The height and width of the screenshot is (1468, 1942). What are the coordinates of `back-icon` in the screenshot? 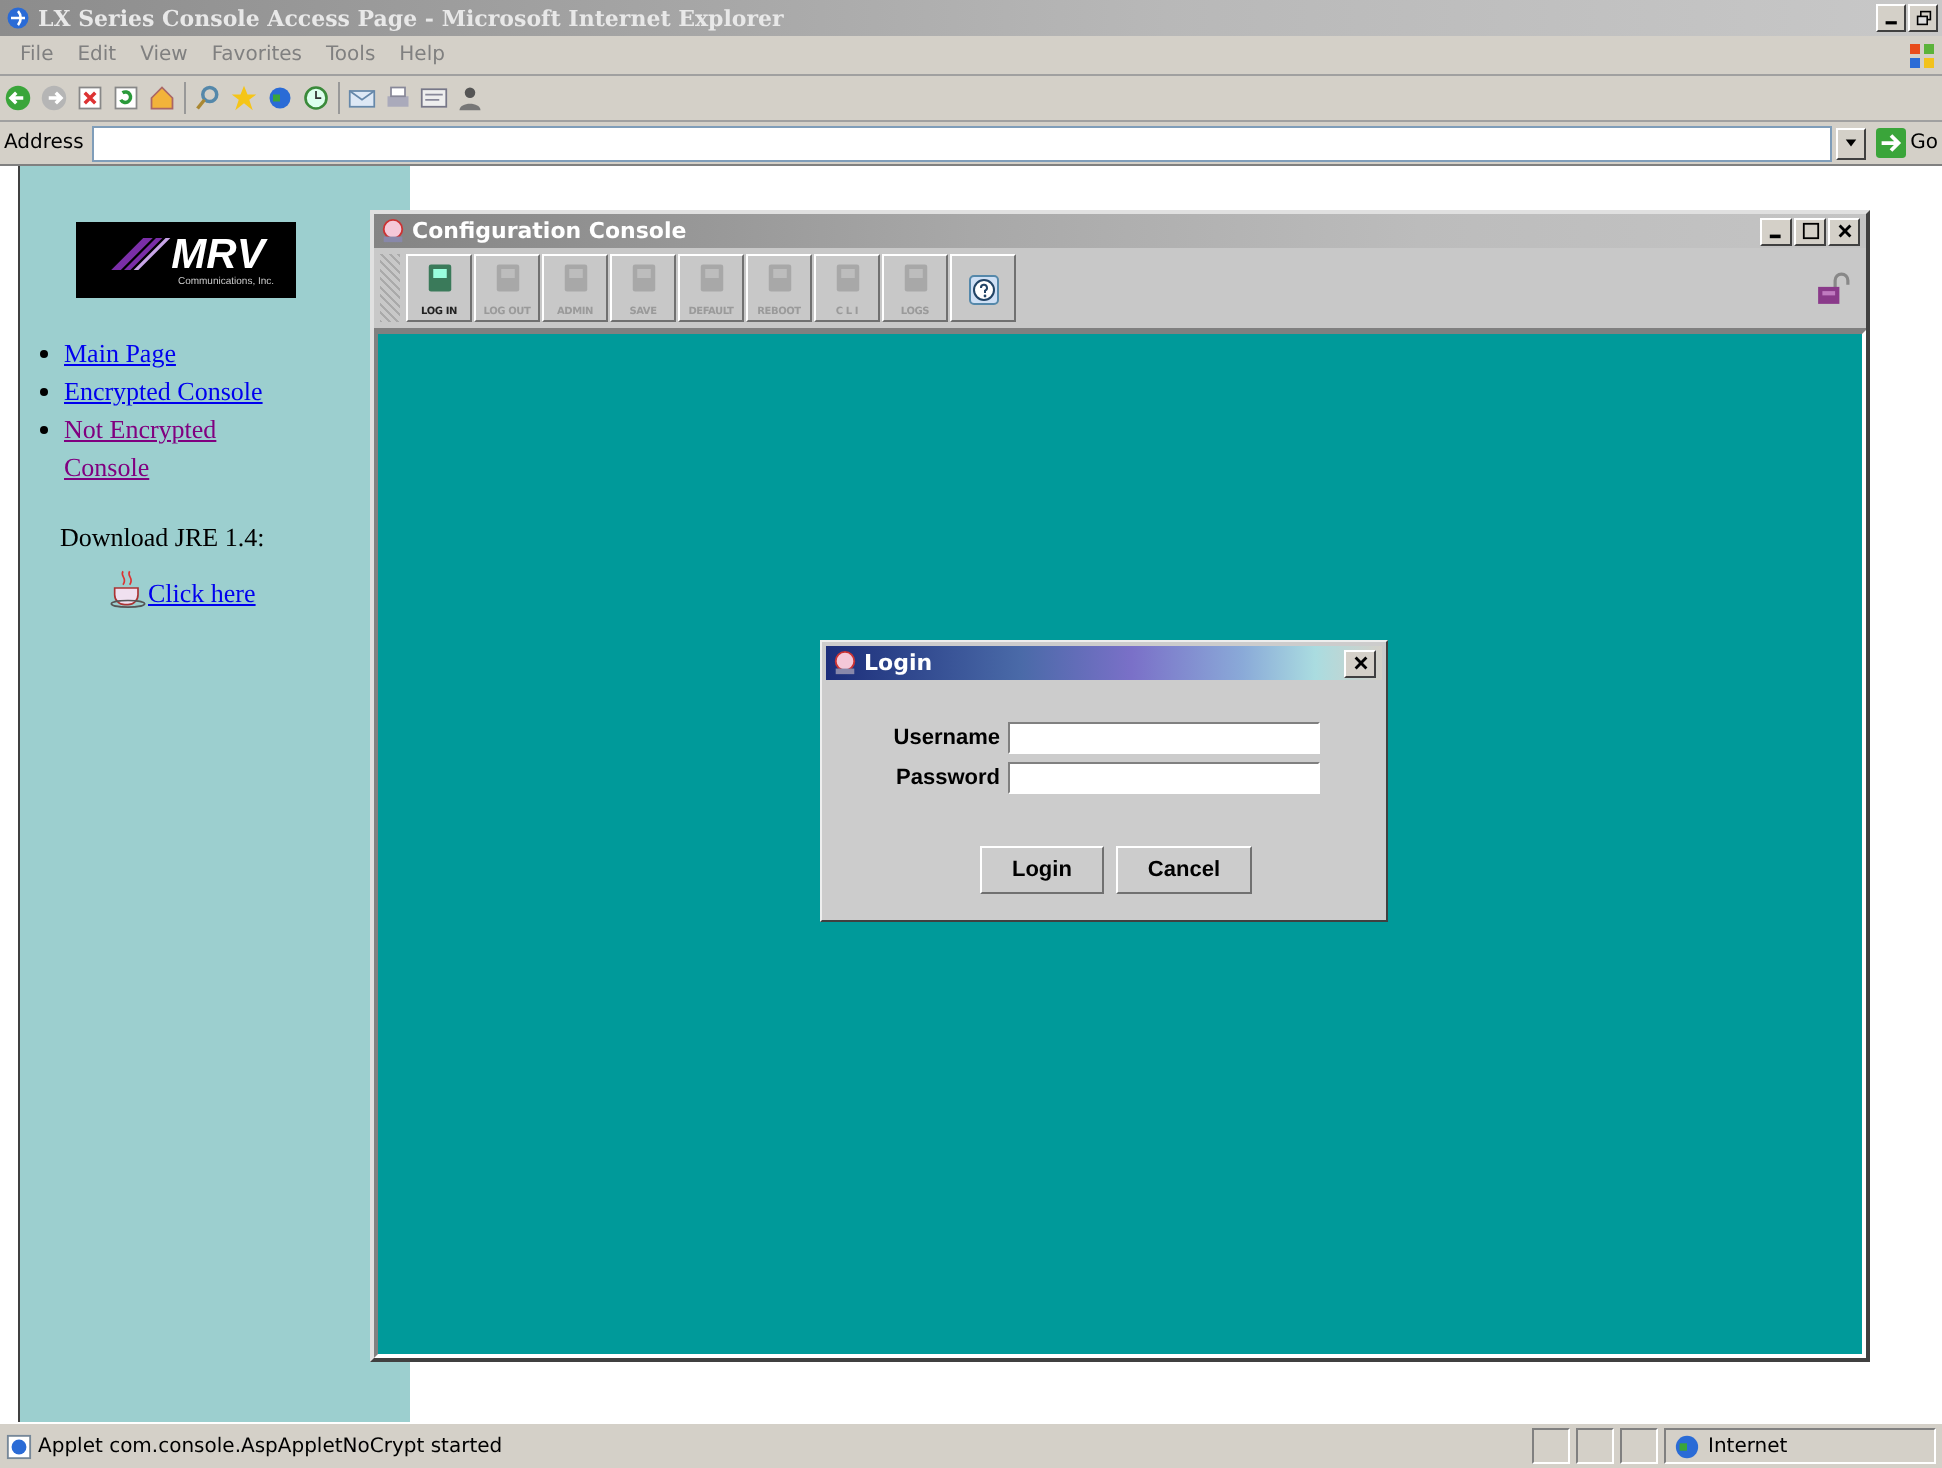 It's located at (18, 98).